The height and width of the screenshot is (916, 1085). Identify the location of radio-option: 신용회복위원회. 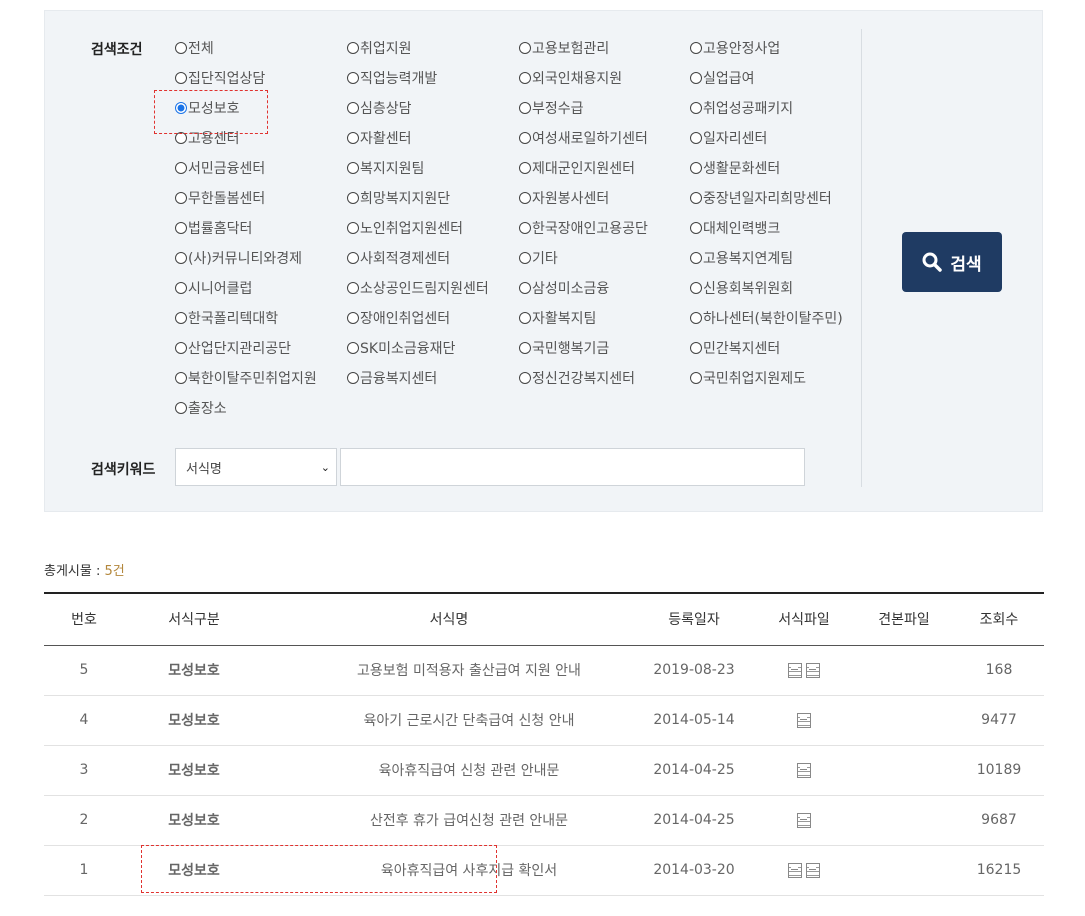
(741, 288).